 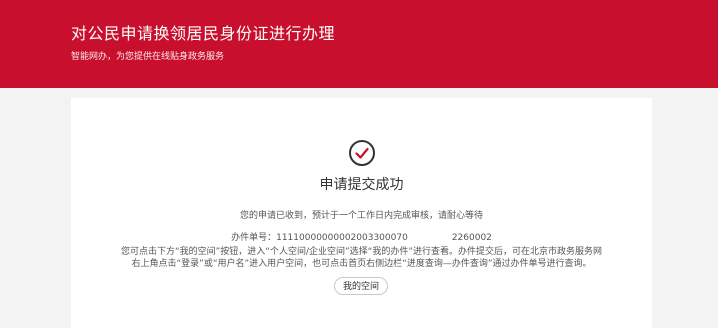 I want to click on check-circle-icon, so click(x=362, y=153).